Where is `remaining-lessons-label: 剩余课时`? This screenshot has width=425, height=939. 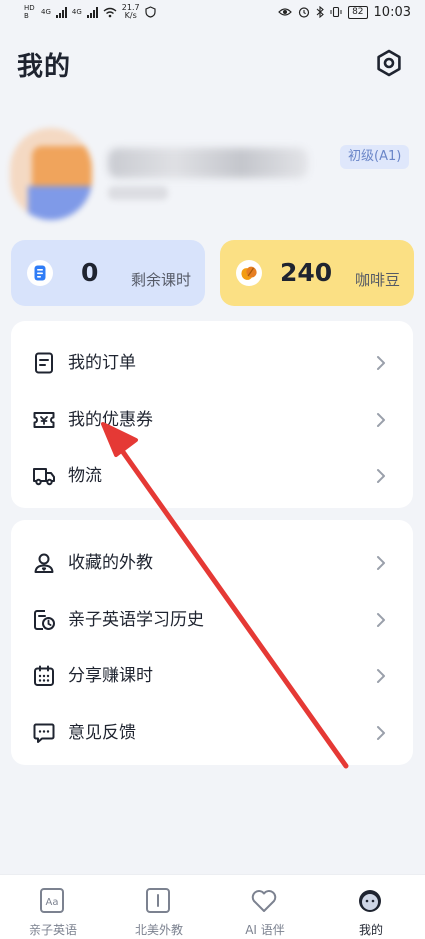
remaining-lessons-label: 剩余课时 is located at coordinates (160, 280).